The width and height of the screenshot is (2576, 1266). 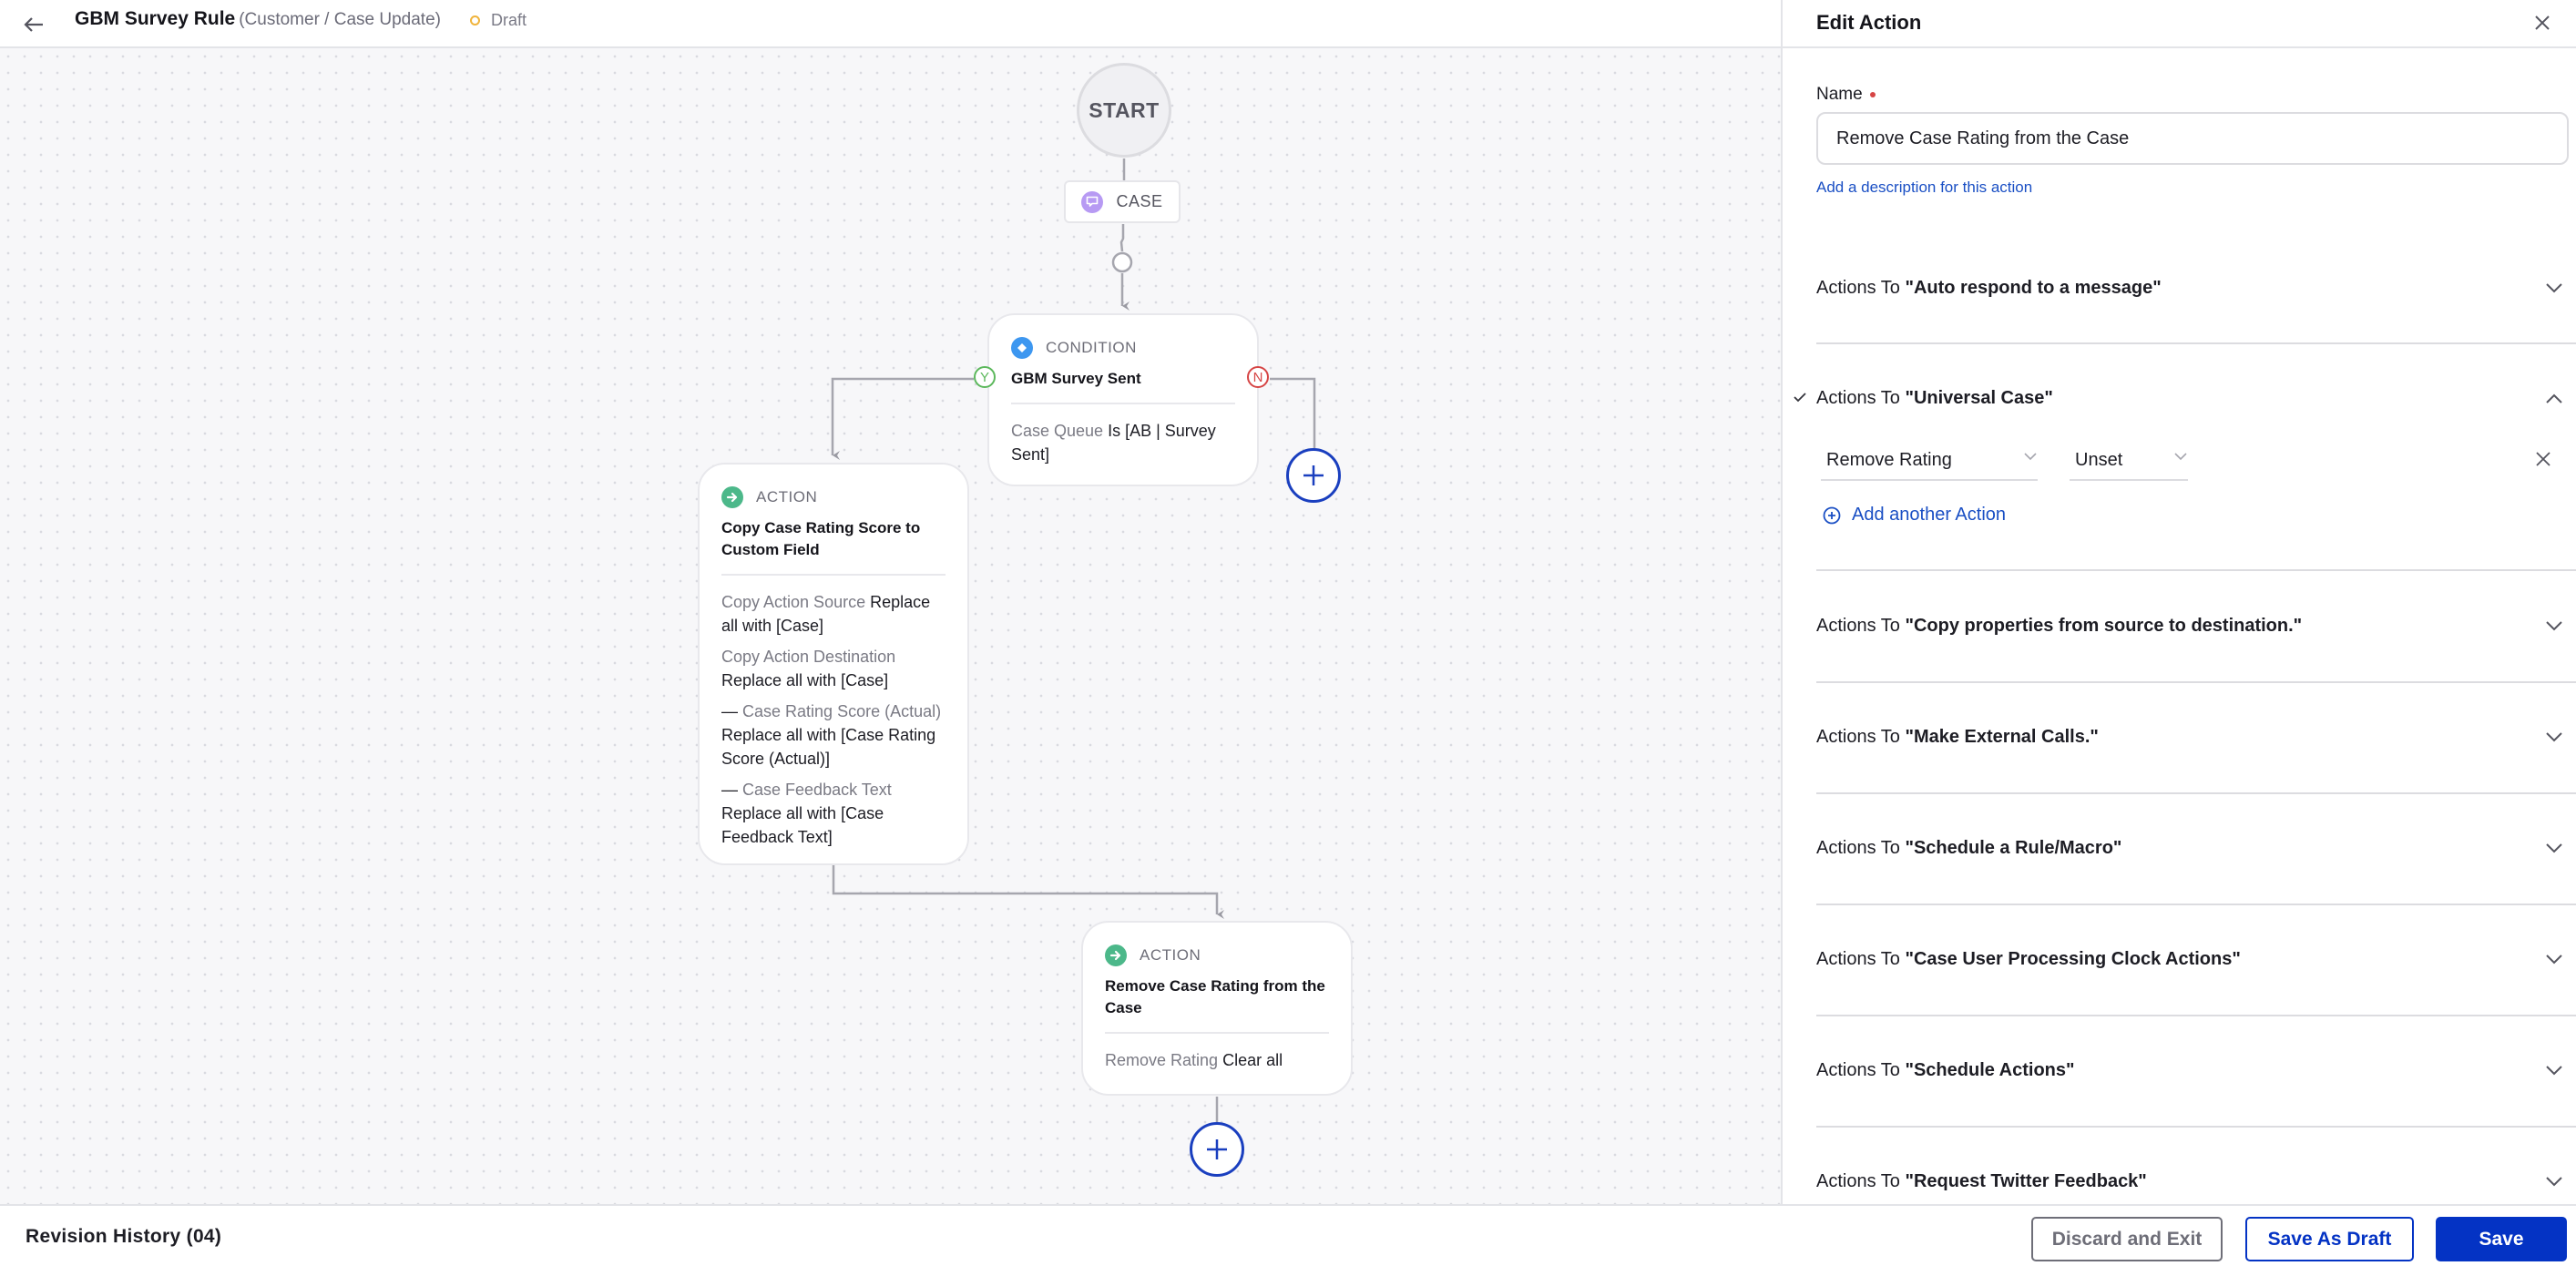 I want to click on add-another-label: Add another Action, so click(x=1929, y=515).